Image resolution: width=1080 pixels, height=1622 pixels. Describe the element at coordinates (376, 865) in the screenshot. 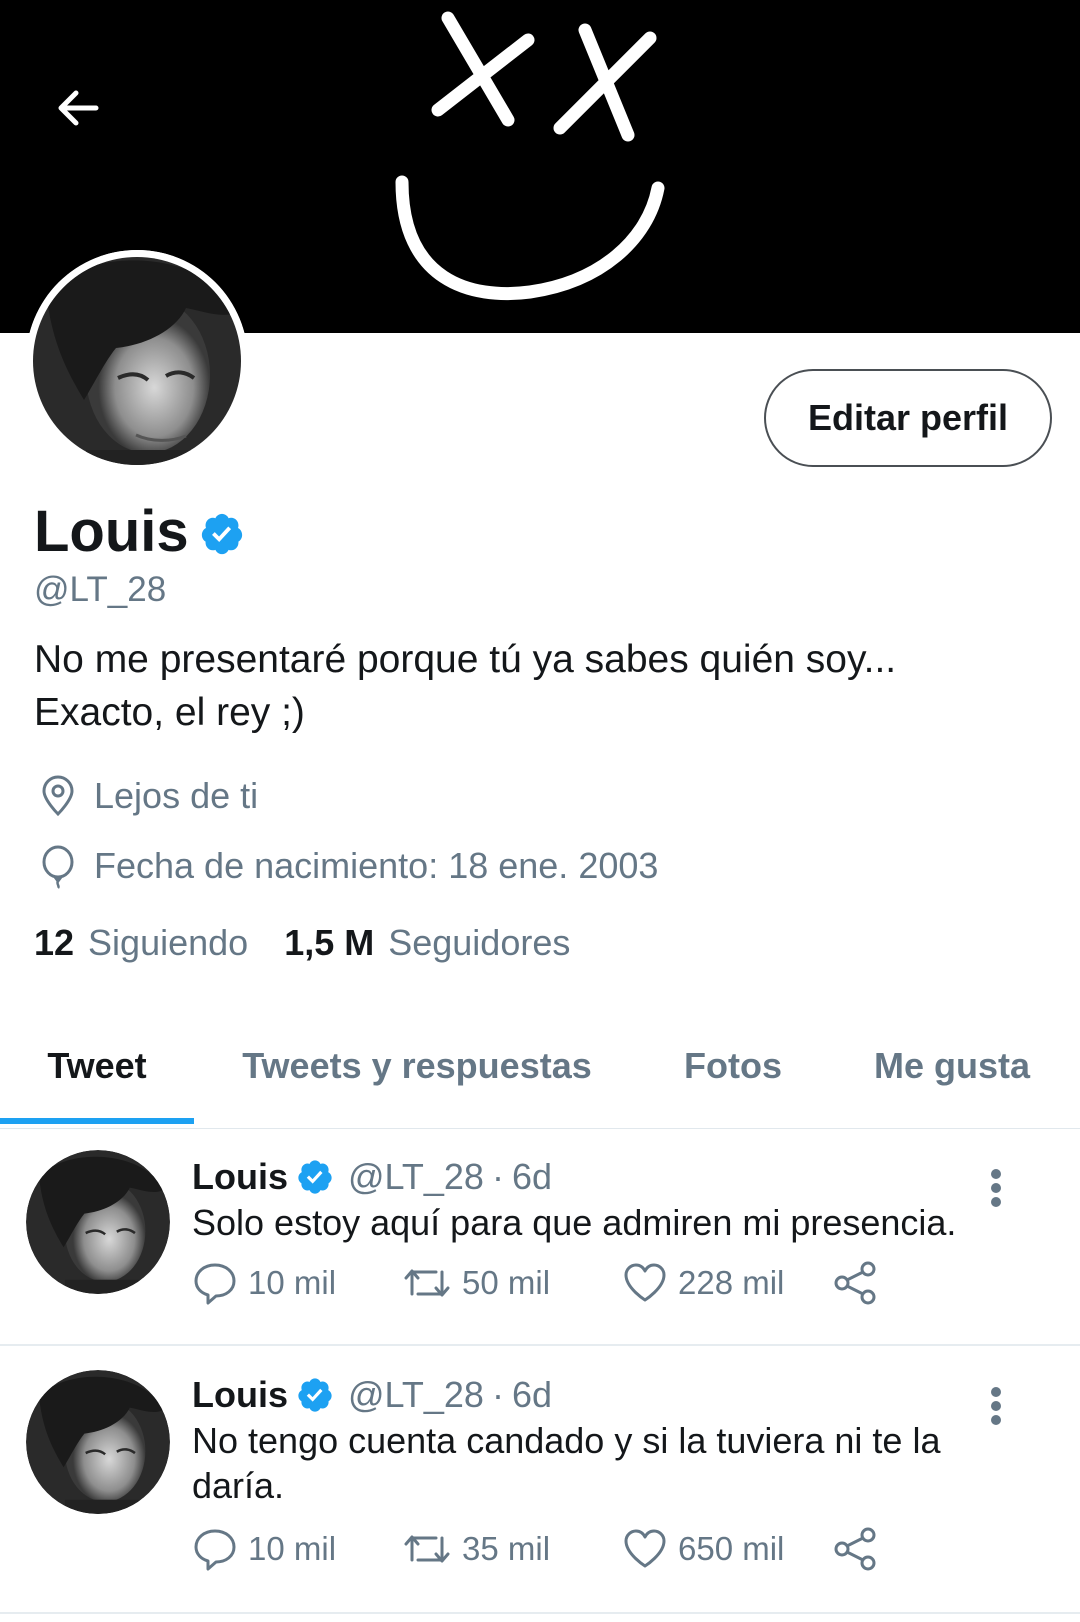

I see `birthday-text: Fecha de nacimiento: 18 ene. 2003` at that location.